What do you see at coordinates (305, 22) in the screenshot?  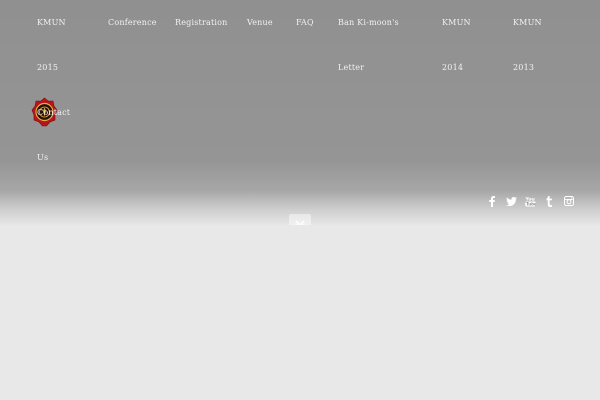 I see `nav-faq: FAQ` at bounding box center [305, 22].